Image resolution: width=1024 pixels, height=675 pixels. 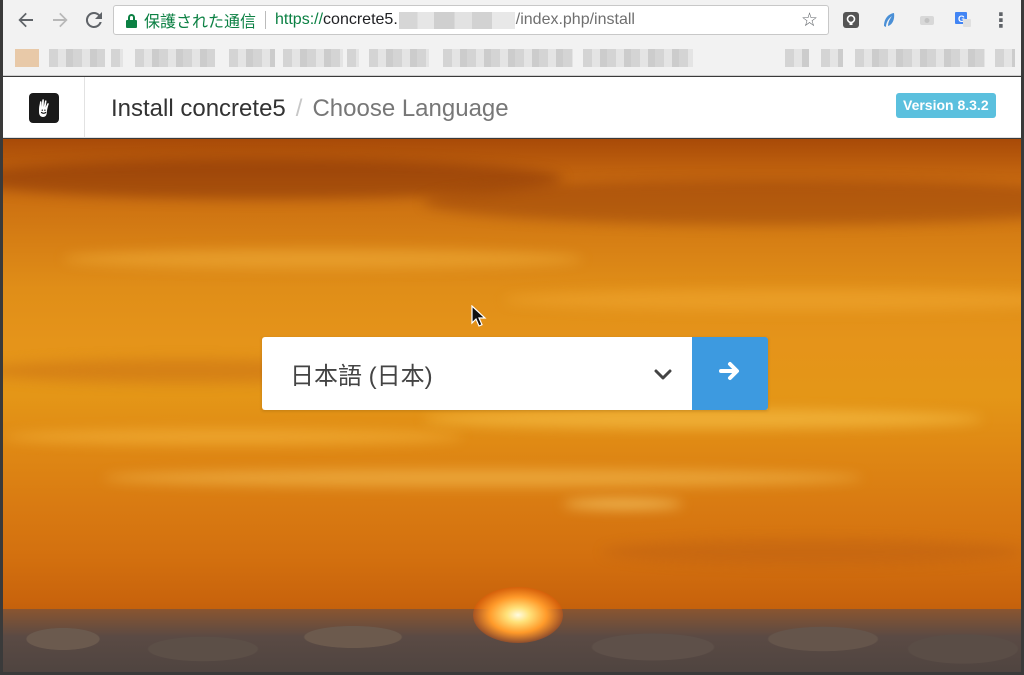 I want to click on language-select: 日本語 (日本), so click(x=477, y=373).